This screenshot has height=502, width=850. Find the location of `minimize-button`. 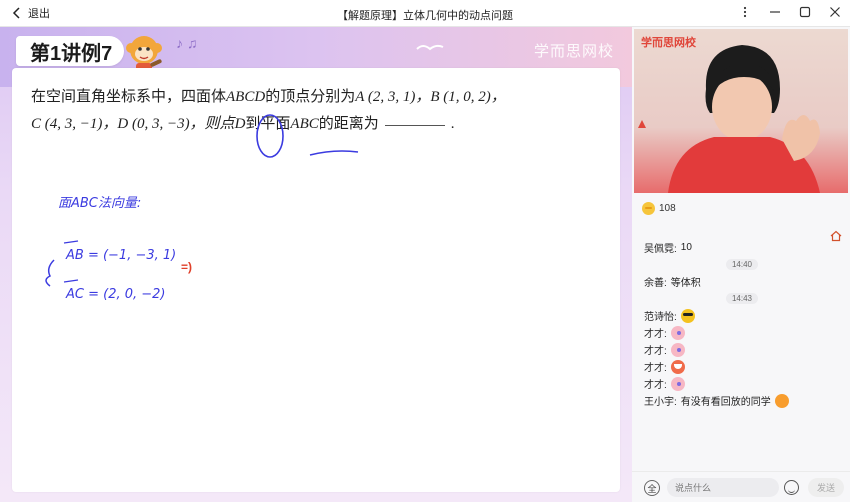

minimize-button is located at coordinates (775, 12).